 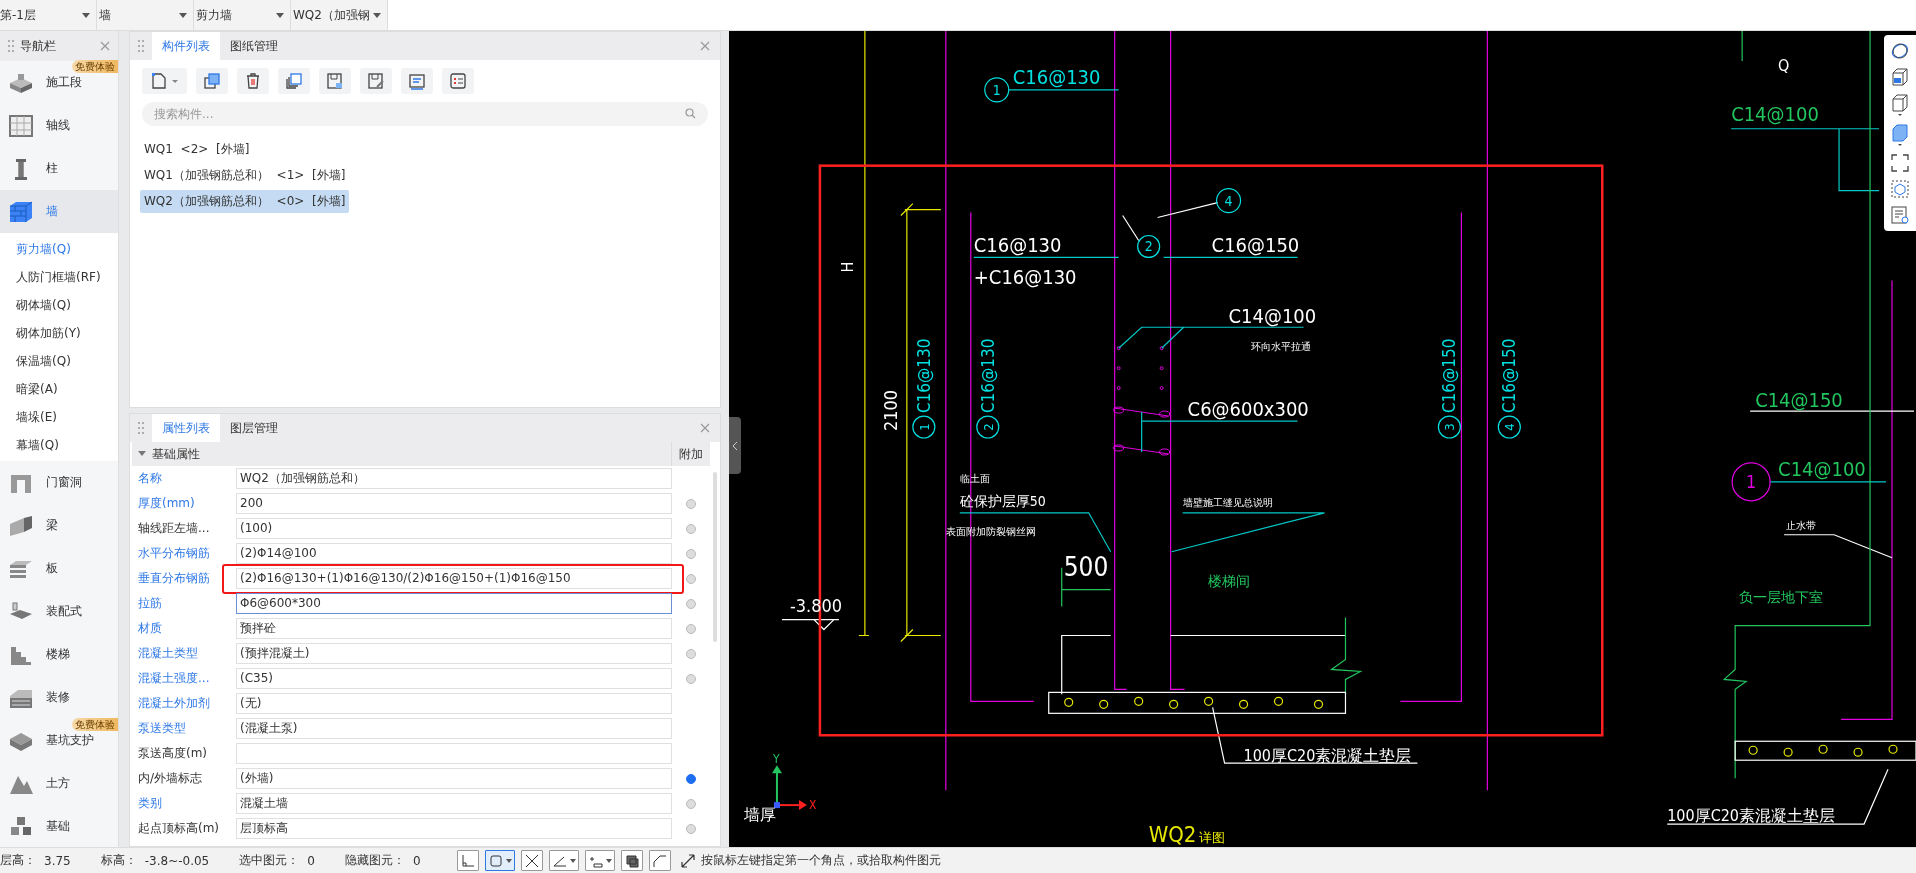 What do you see at coordinates (59, 568) in the screenshot?
I see `nav-item: 板` at bounding box center [59, 568].